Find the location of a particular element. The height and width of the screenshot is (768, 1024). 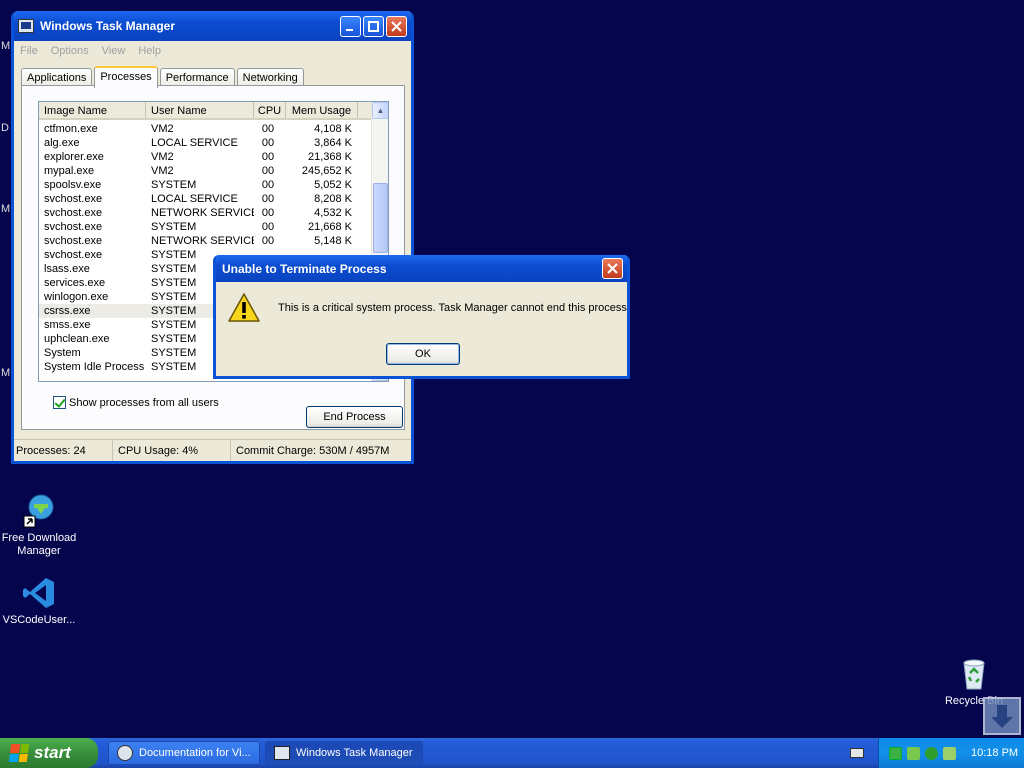

scroll-thumb is located at coordinates (380, 218).